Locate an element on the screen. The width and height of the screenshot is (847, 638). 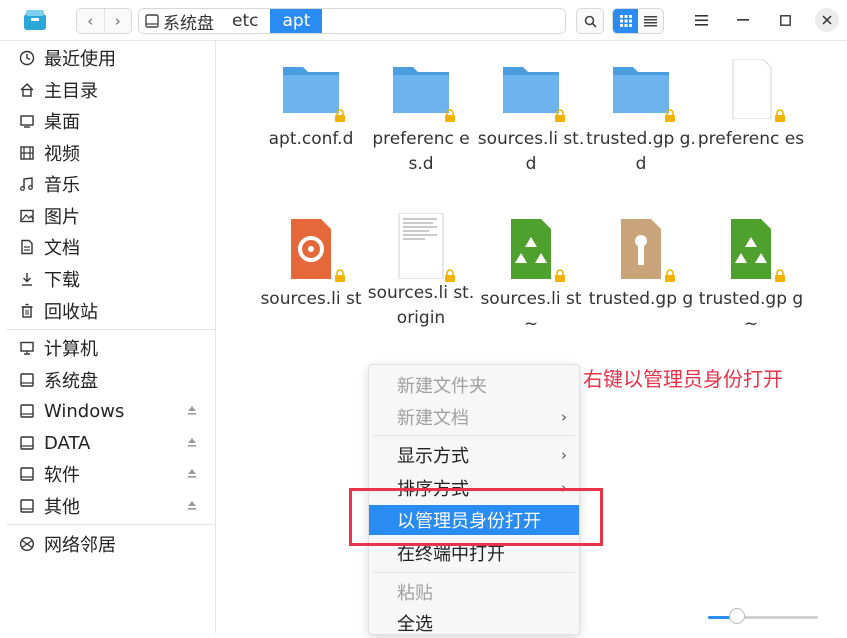
maximize-icon is located at coordinates (785, 20).